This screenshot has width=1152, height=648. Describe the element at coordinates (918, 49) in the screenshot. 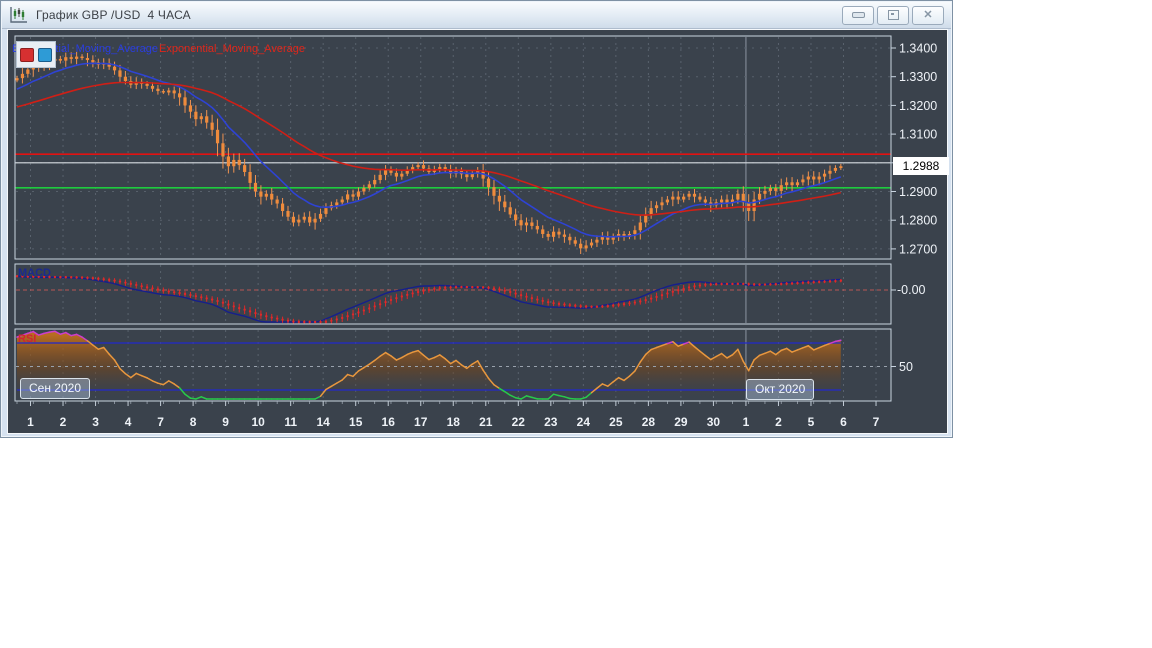

I see `svg-text: 1.3400` at that location.